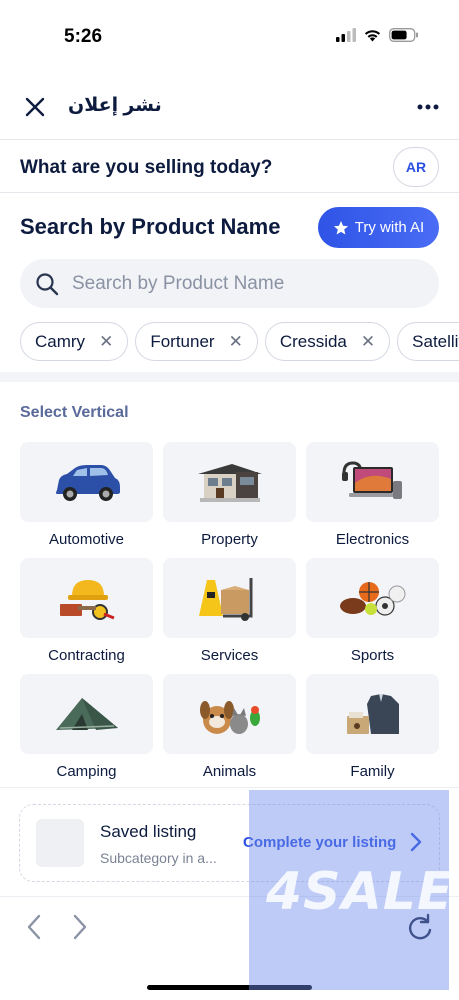 The width and height of the screenshot is (459, 1000). Describe the element at coordinates (86, 771) in the screenshot. I see `vertical-label: Camping` at that location.